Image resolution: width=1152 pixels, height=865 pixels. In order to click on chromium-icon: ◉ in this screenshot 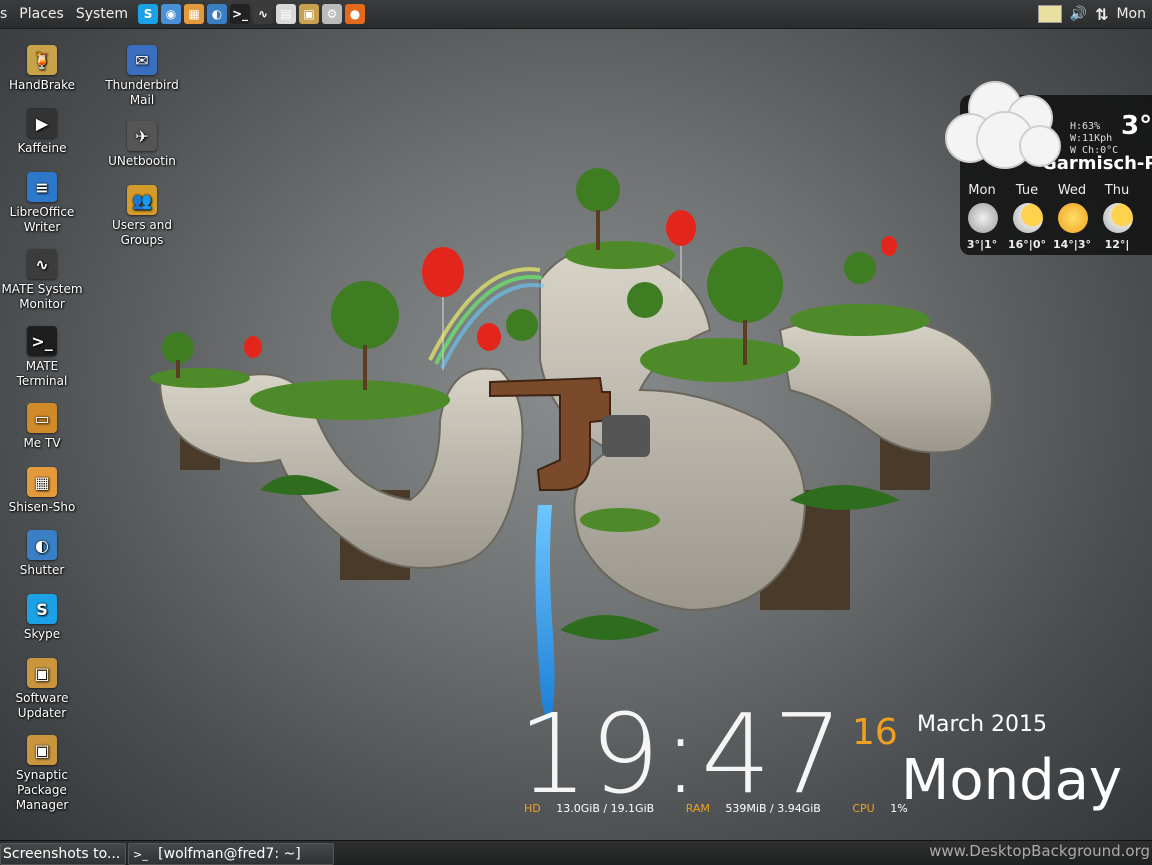, I will do `click(171, 14)`.